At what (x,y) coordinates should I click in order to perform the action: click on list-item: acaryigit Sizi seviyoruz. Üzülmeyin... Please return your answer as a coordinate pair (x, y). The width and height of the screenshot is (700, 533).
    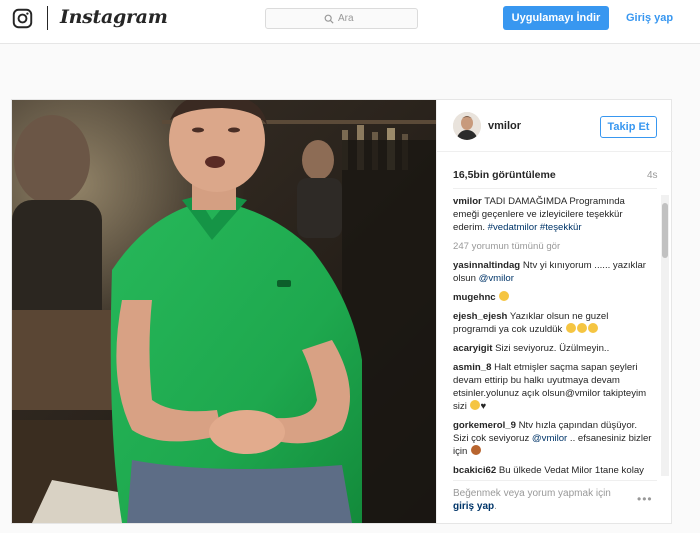
    Looking at the image, I should click on (553, 348).